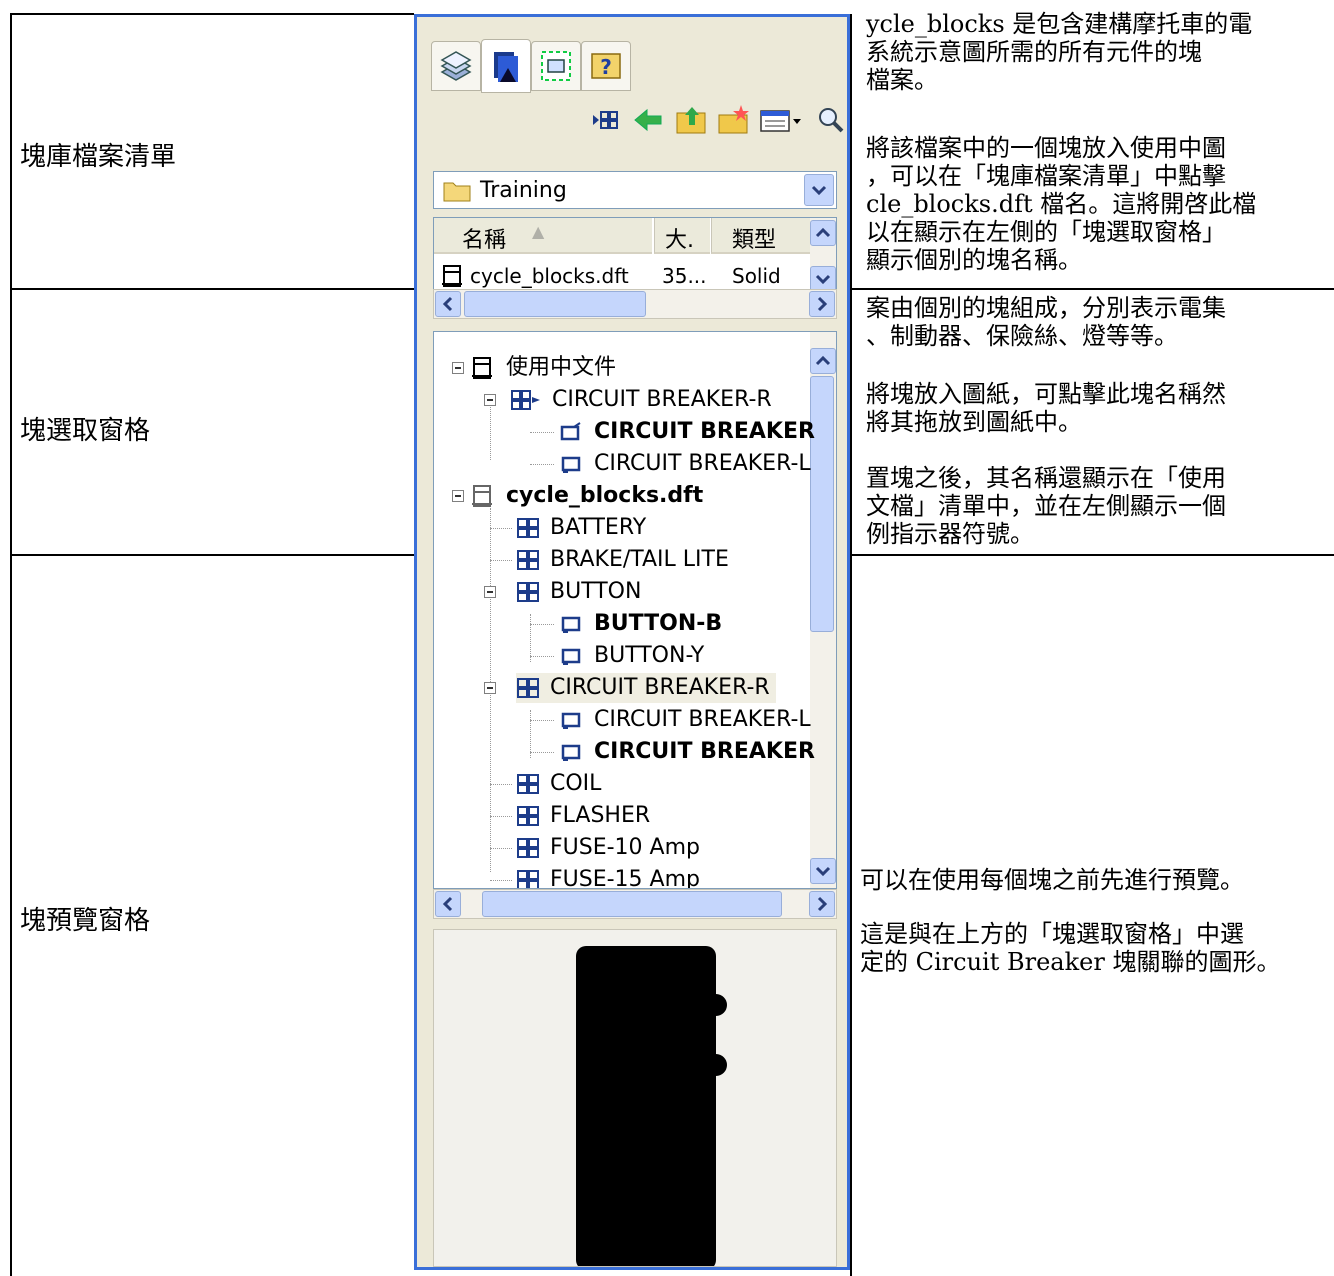 The width and height of the screenshot is (1334, 1276). I want to click on tab-blocks, so click(556, 66).